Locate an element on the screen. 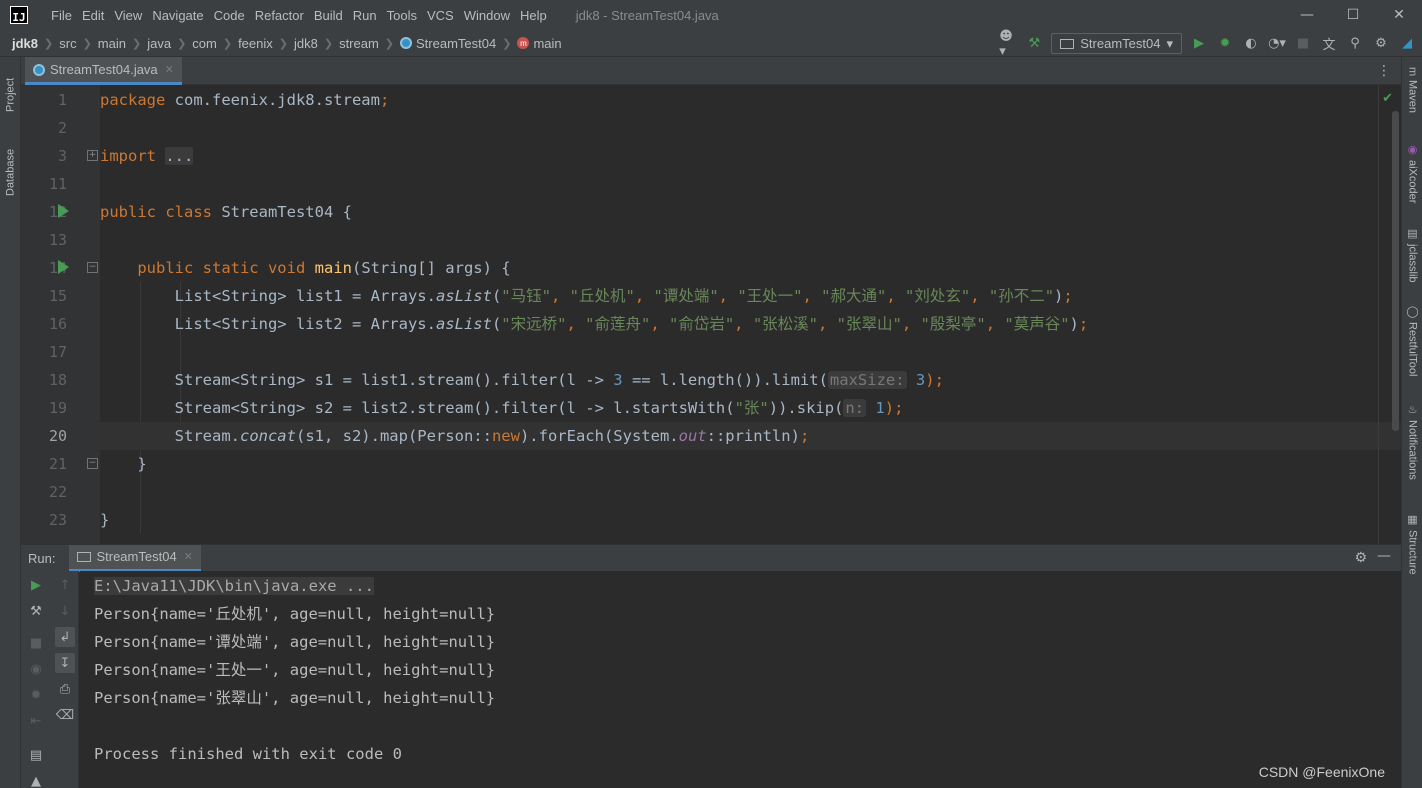 The width and height of the screenshot is (1422, 788). menu-edit: Edit is located at coordinates (93, 15).